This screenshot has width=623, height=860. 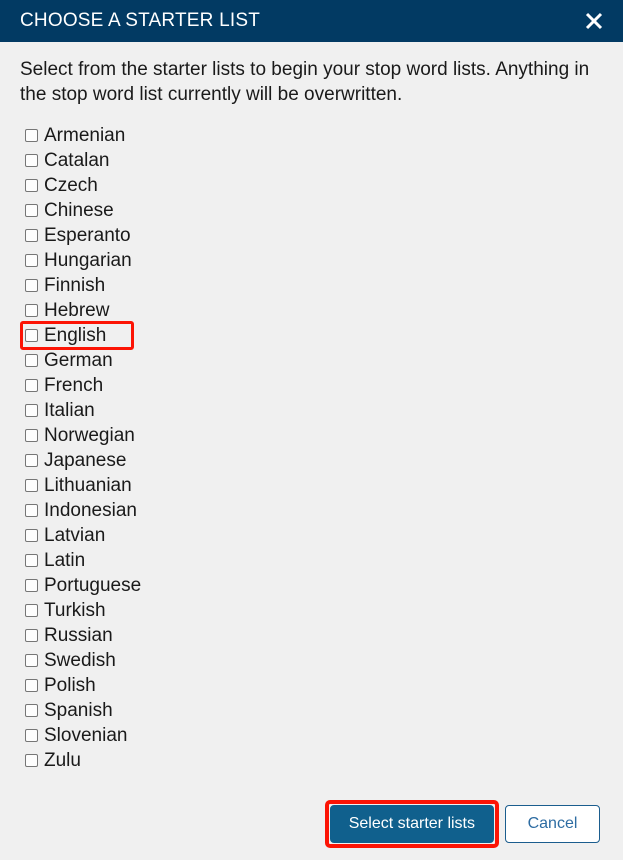 What do you see at coordinates (311, 610) in the screenshot?
I see `list-item: Turkish` at bounding box center [311, 610].